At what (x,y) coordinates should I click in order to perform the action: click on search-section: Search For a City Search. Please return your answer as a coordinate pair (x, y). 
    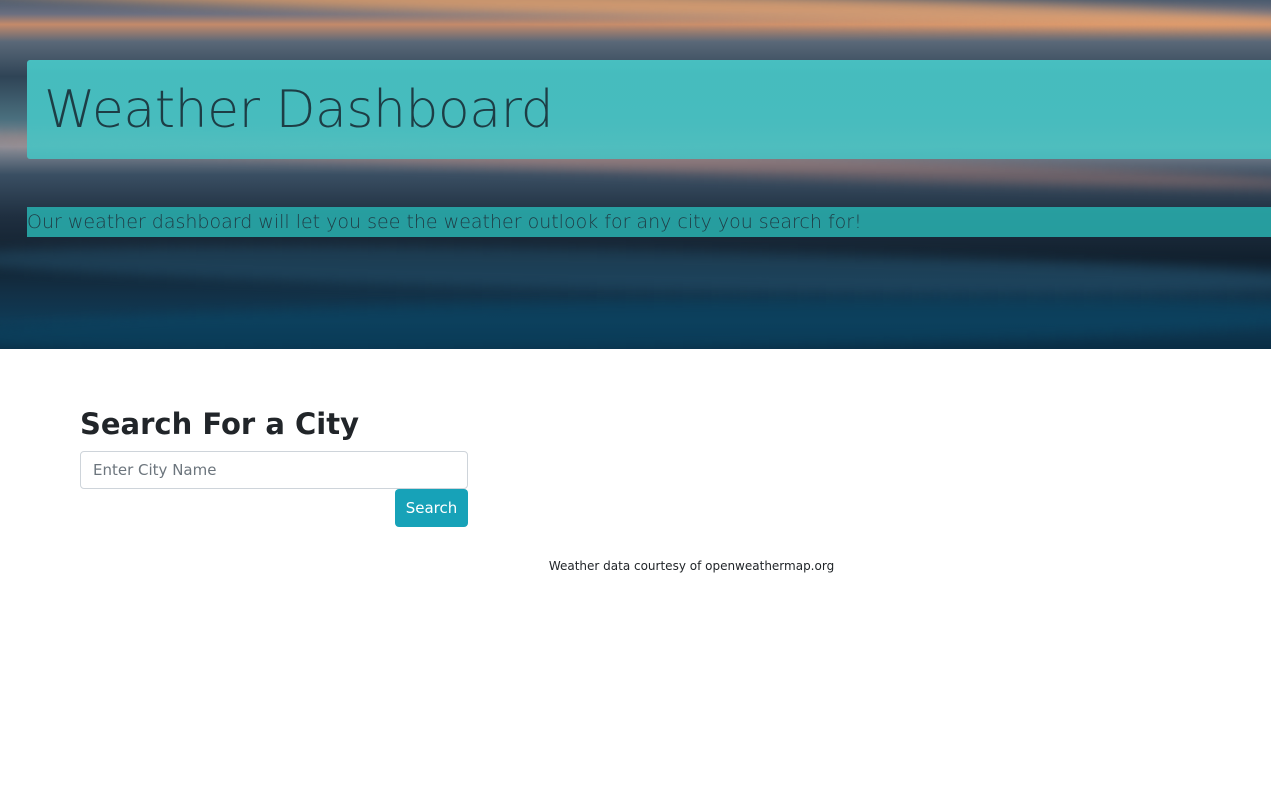
    Looking at the image, I should click on (274, 465).